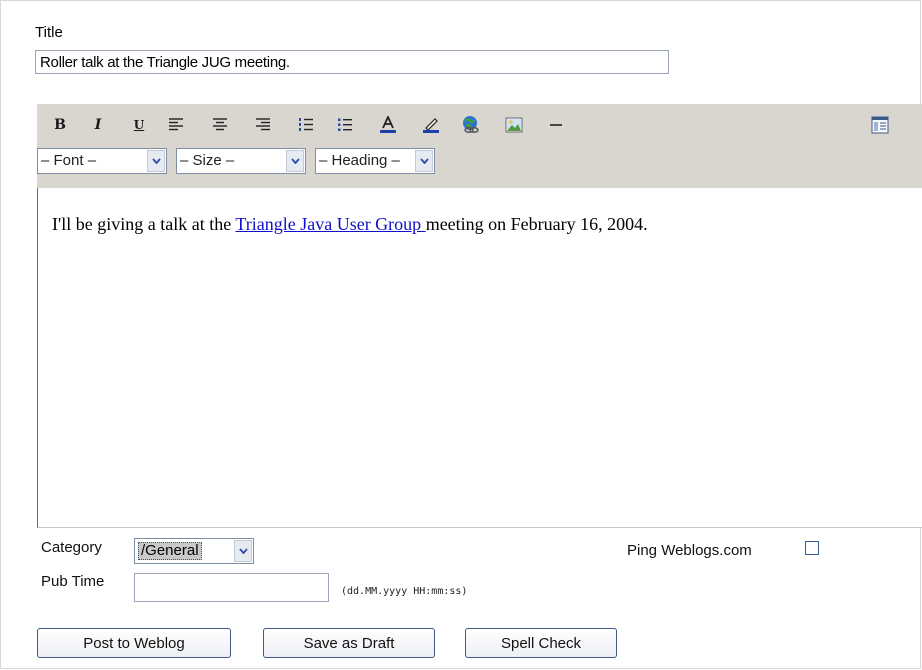  Describe the element at coordinates (330, 224) in the screenshot. I see `editor-link: Triangle Java User Group` at that location.